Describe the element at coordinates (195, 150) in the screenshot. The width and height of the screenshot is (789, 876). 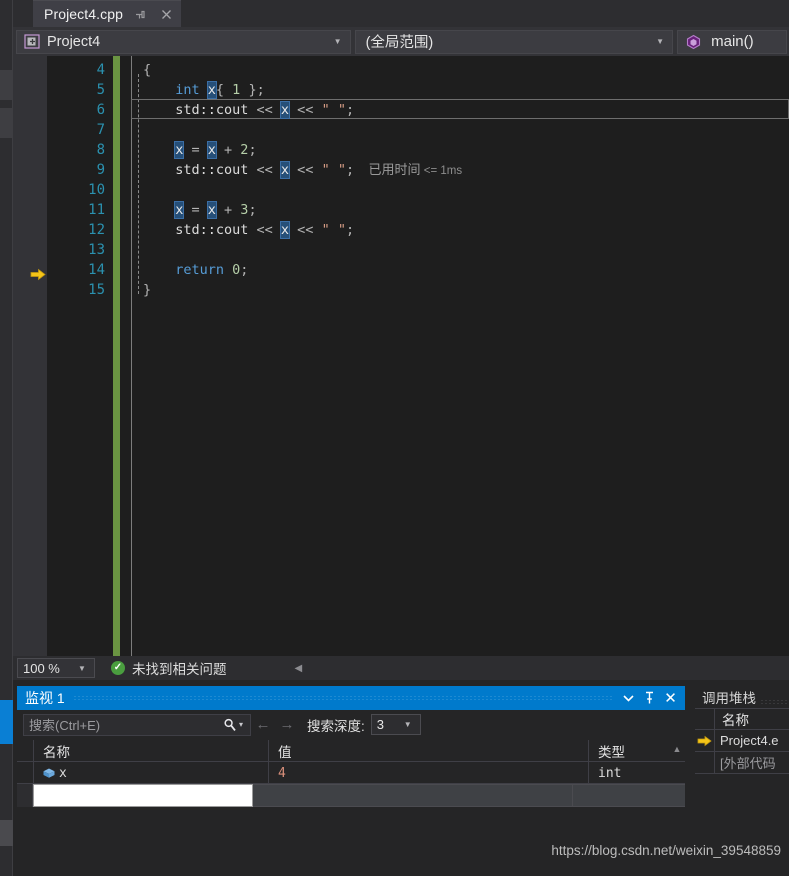
I see `code-token: =` at that location.